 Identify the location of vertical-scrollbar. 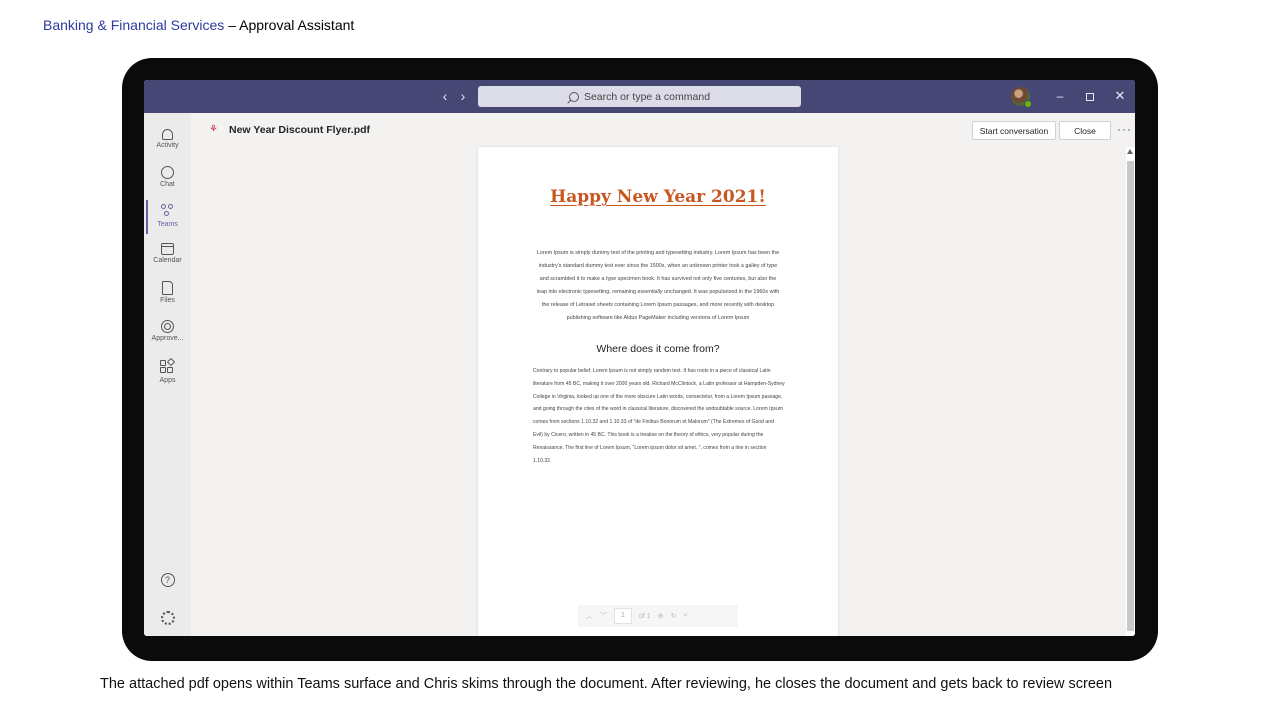
(1130, 391).